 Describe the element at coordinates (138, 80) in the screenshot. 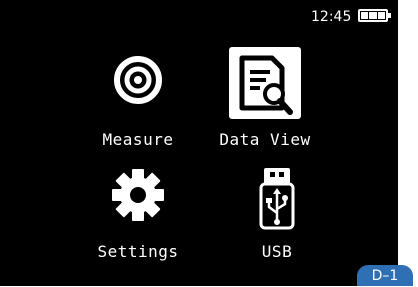

I see `target-icon` at that location.